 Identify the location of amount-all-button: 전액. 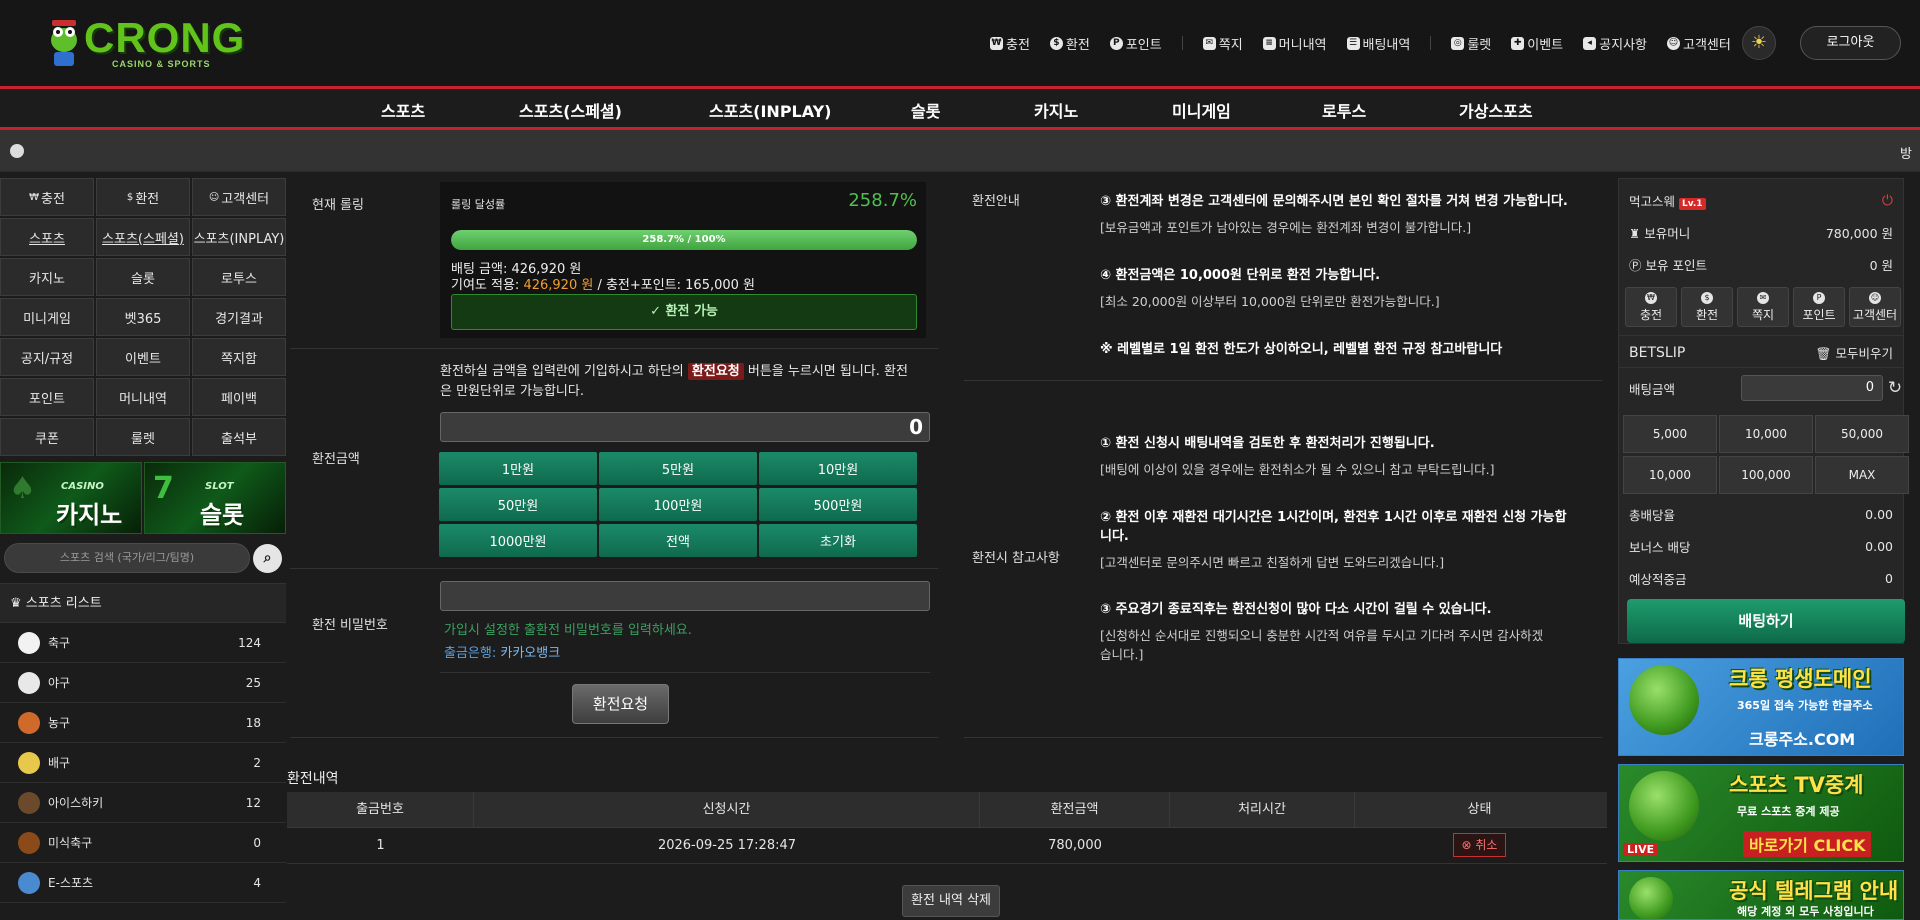
(678, 540).